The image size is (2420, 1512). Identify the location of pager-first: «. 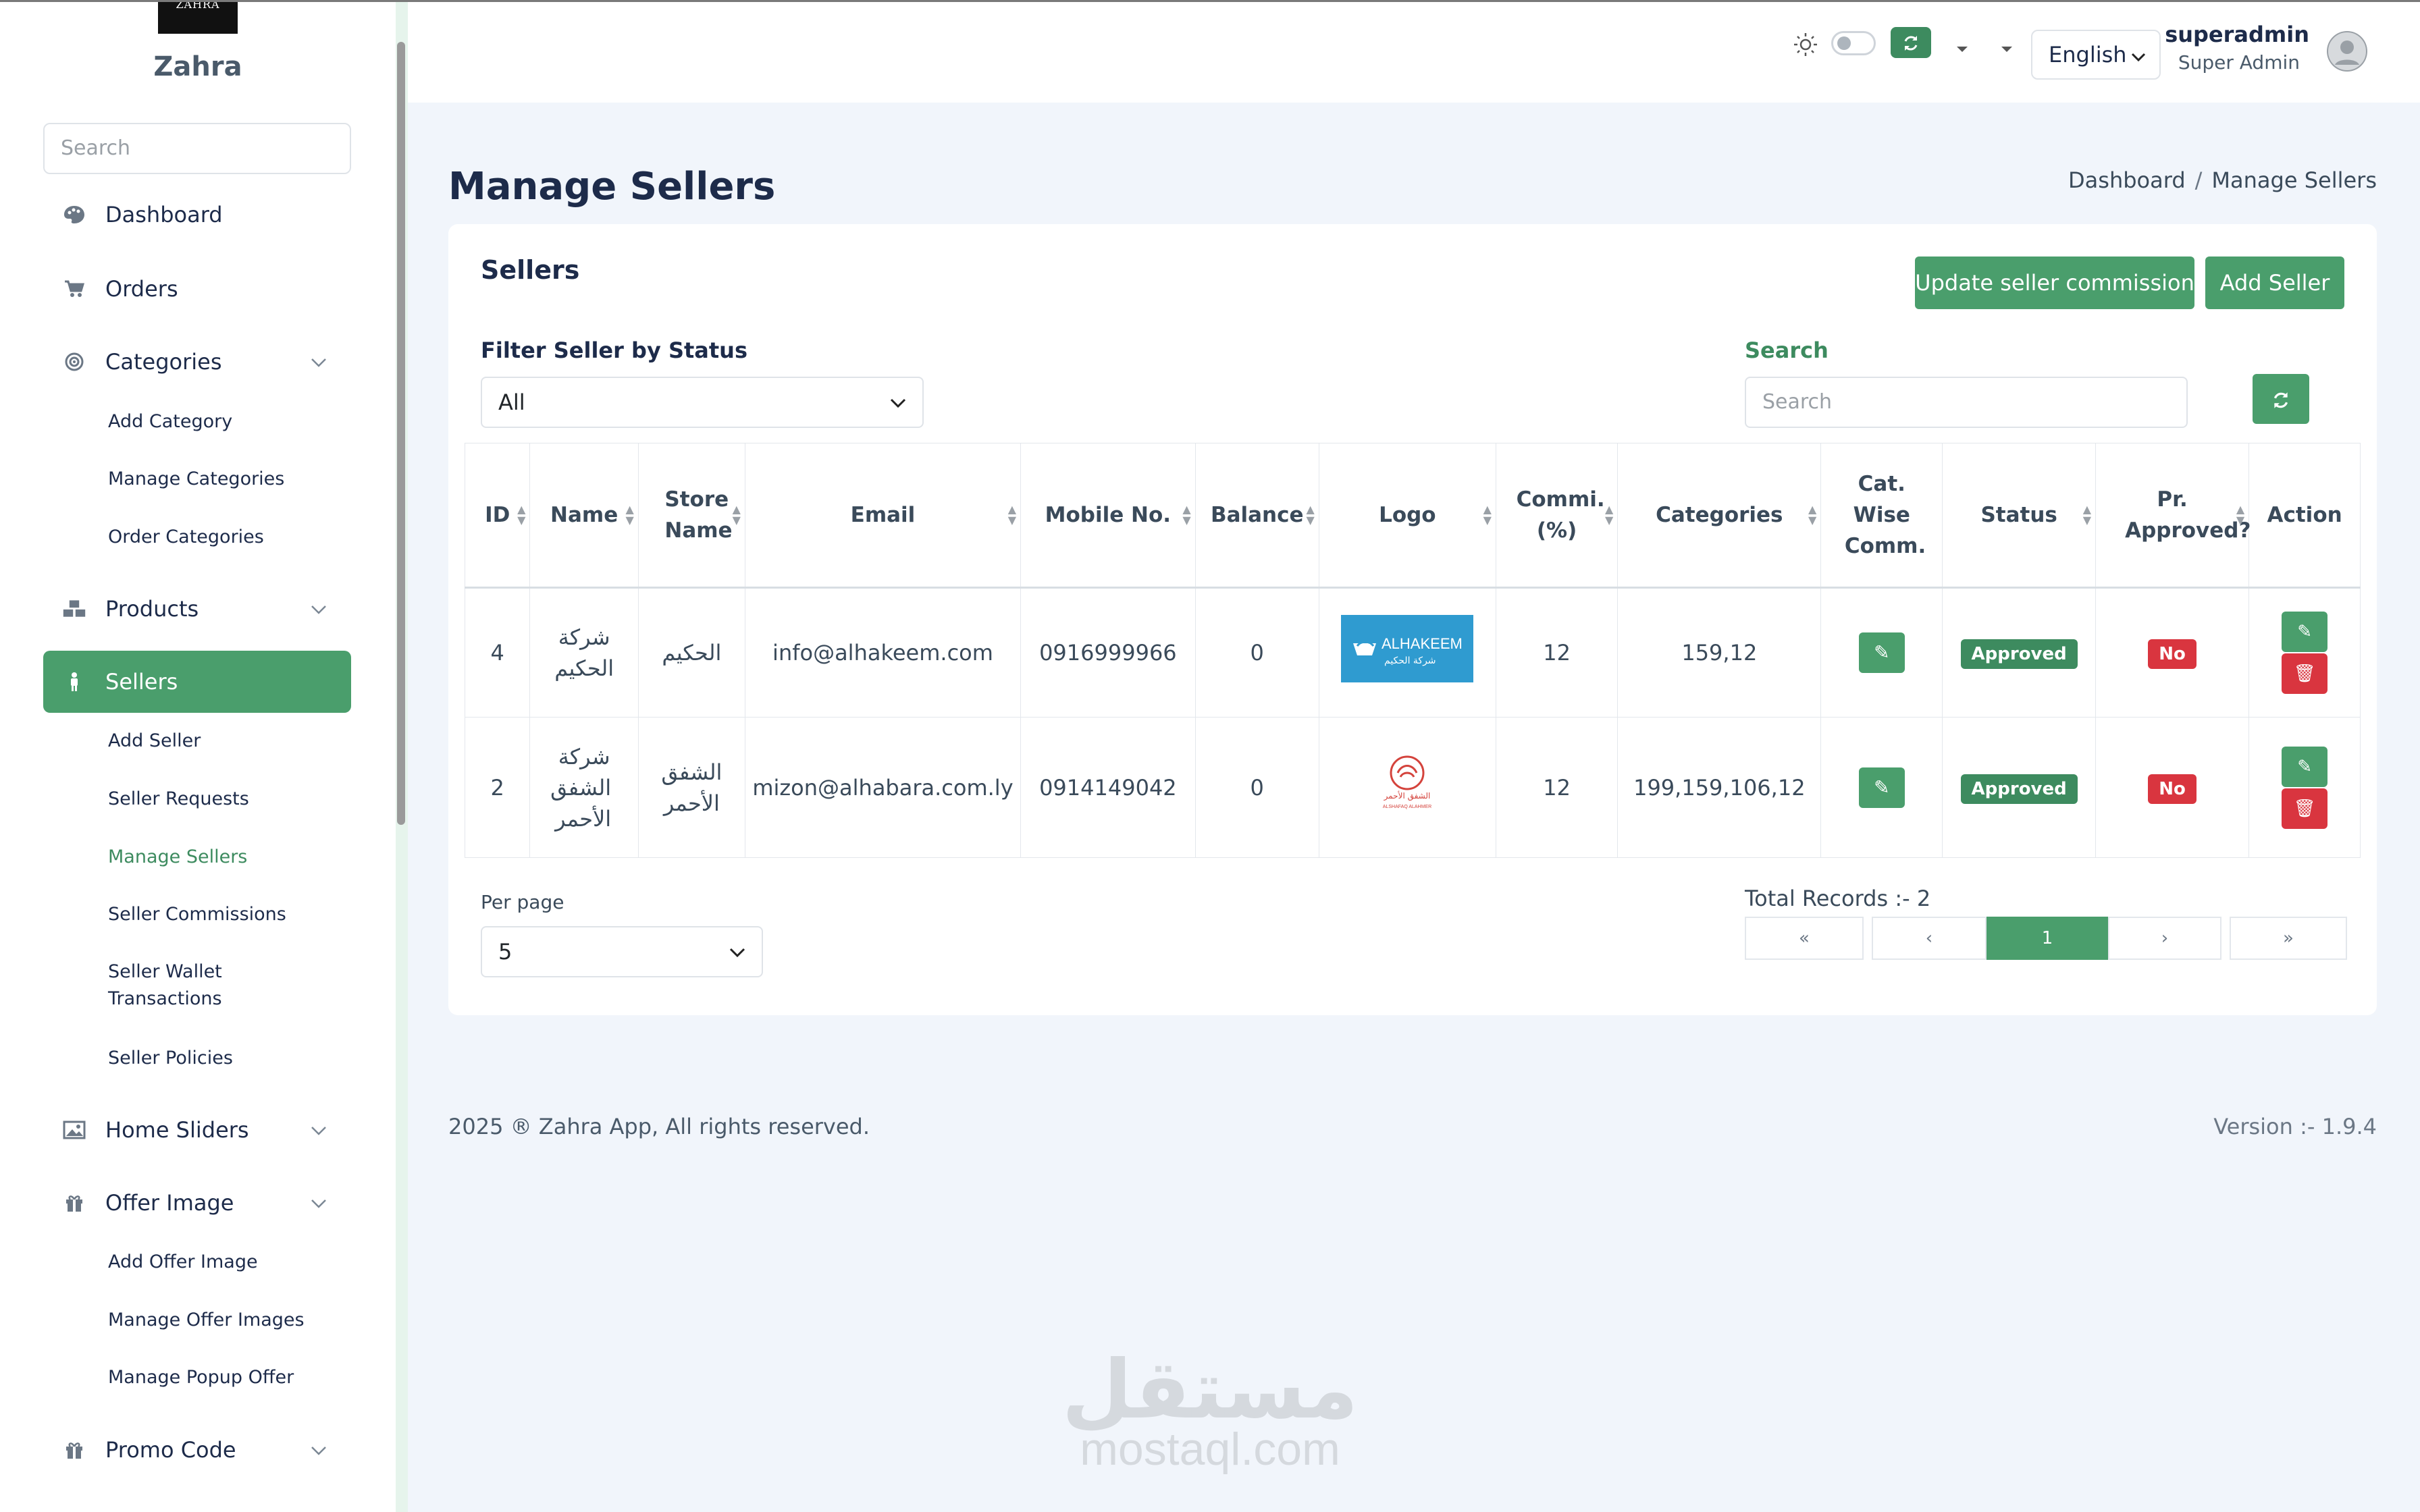
(1804, 938).